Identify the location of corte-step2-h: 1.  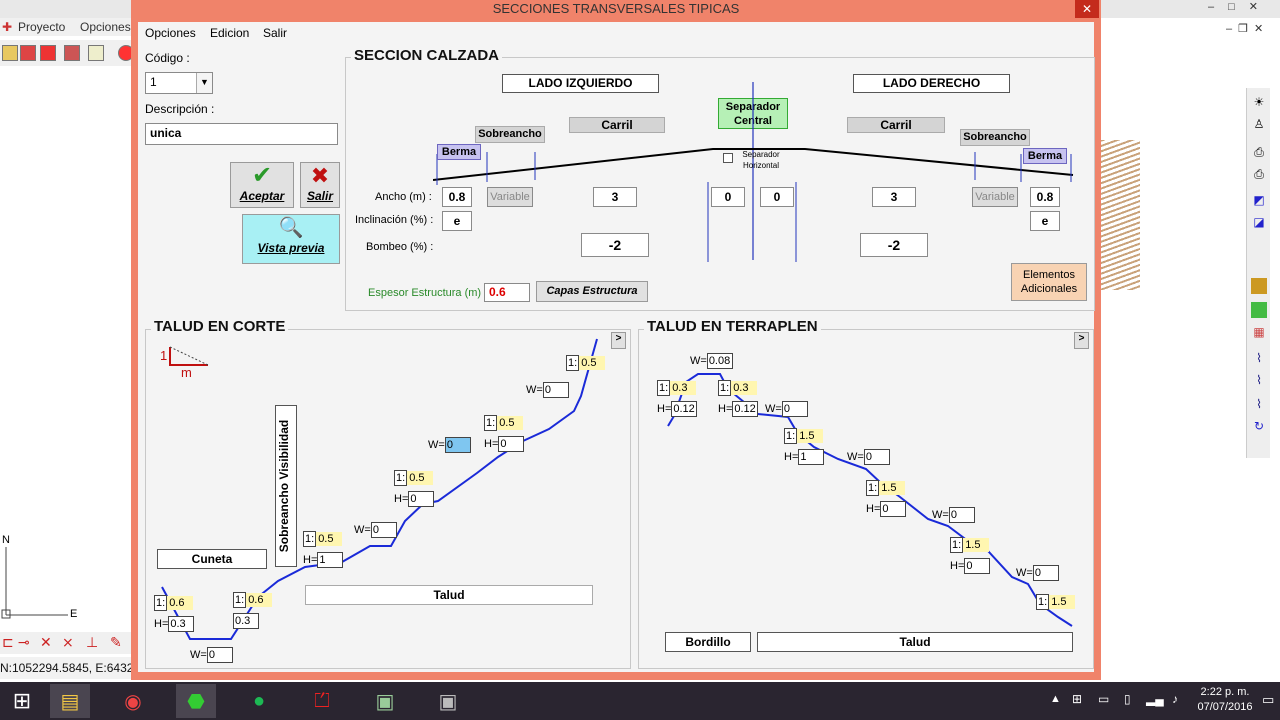
(330, 560).